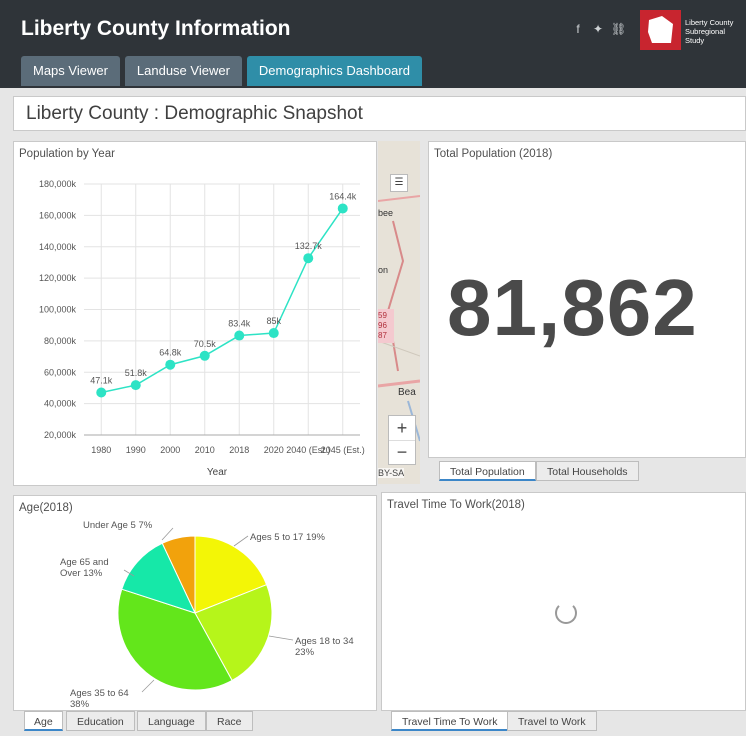  I want to click on tab-landuse-viewer: Landuse Viewer, so click(183, 71).